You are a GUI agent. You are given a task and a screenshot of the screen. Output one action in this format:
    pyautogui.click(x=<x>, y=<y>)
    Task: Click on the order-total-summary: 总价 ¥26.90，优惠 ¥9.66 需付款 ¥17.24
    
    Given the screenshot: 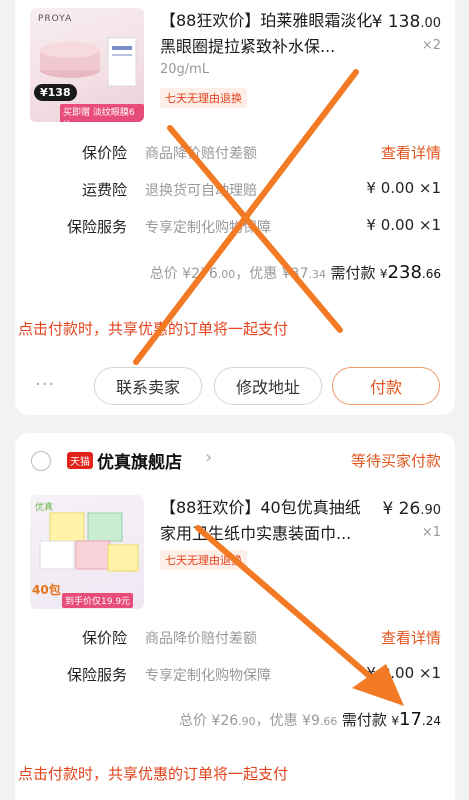 What is the action you would take?
    pyautogui.click(x=309, y=719)
    